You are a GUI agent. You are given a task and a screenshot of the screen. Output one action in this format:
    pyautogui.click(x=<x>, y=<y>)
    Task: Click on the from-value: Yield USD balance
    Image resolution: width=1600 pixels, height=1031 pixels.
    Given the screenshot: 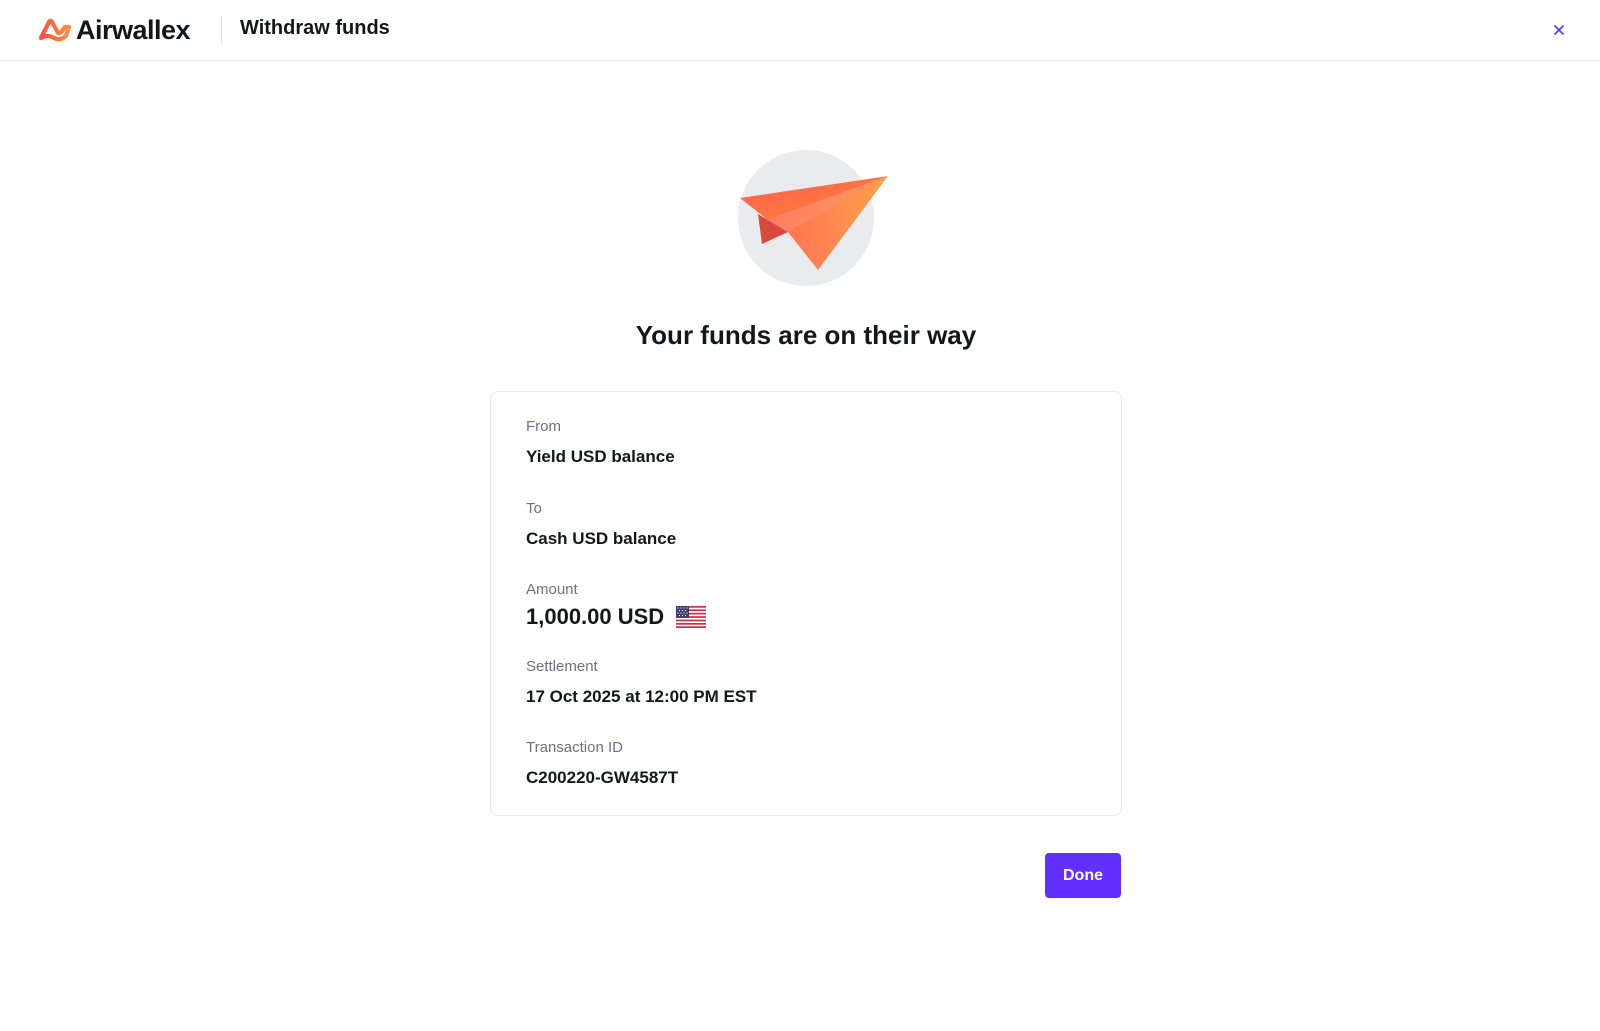 What is the action you would take?
    pyautogui.click(x=600, y=456)
    